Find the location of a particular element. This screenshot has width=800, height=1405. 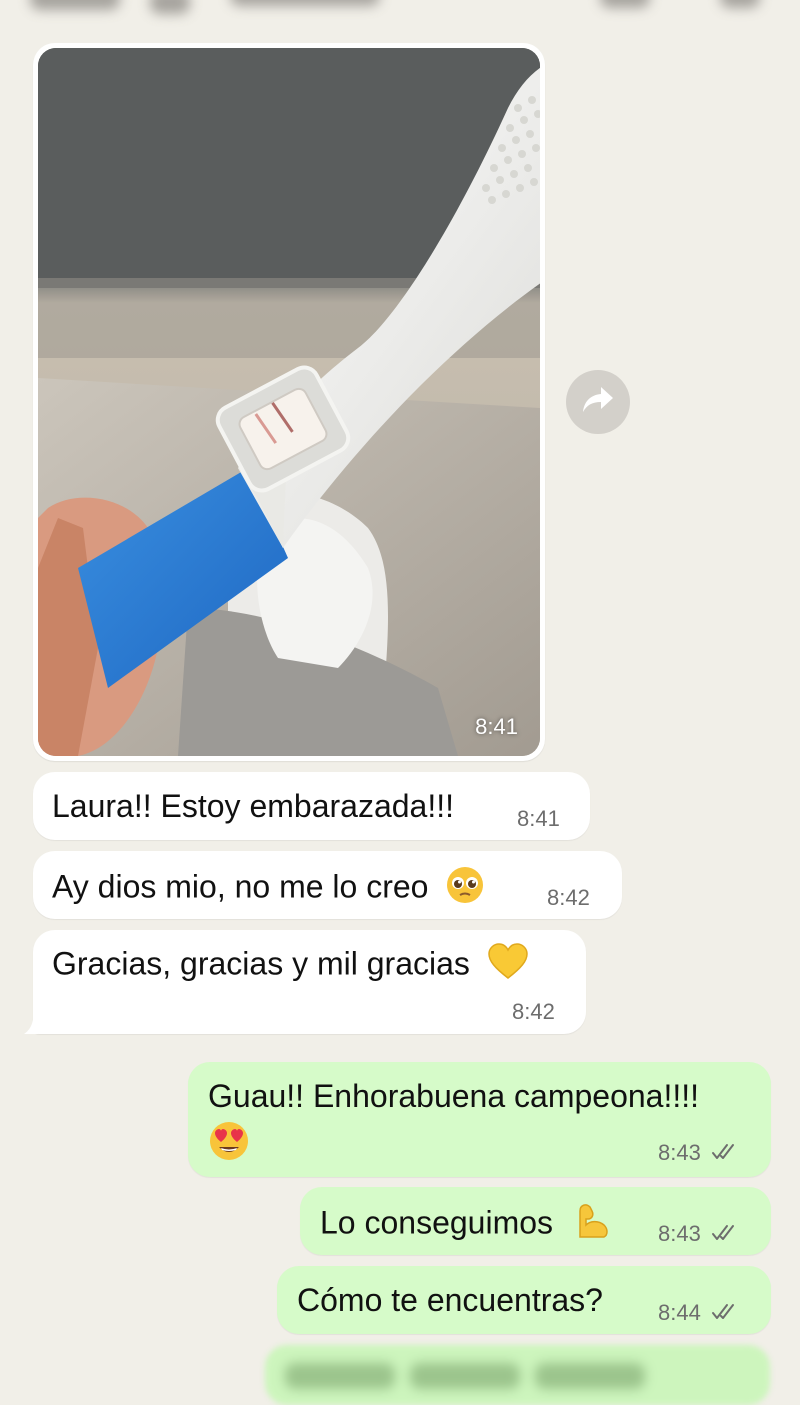

forward-arrow-icon is located at coordinates (598, 402).